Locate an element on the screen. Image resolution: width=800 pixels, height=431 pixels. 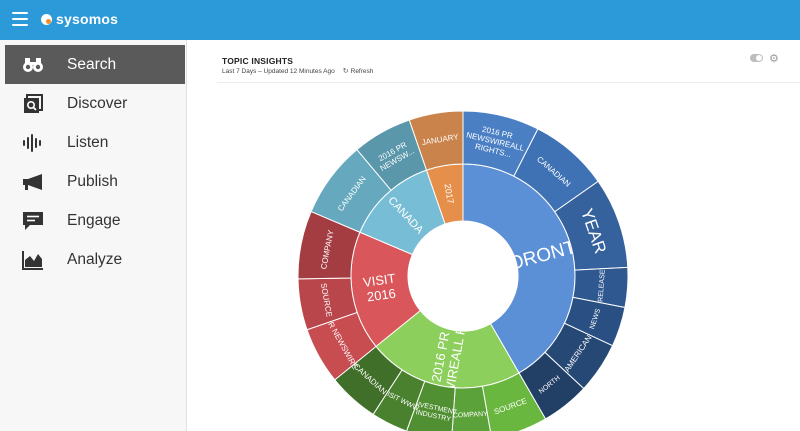
logo-mark-icon is located at coordinates (46, 19).